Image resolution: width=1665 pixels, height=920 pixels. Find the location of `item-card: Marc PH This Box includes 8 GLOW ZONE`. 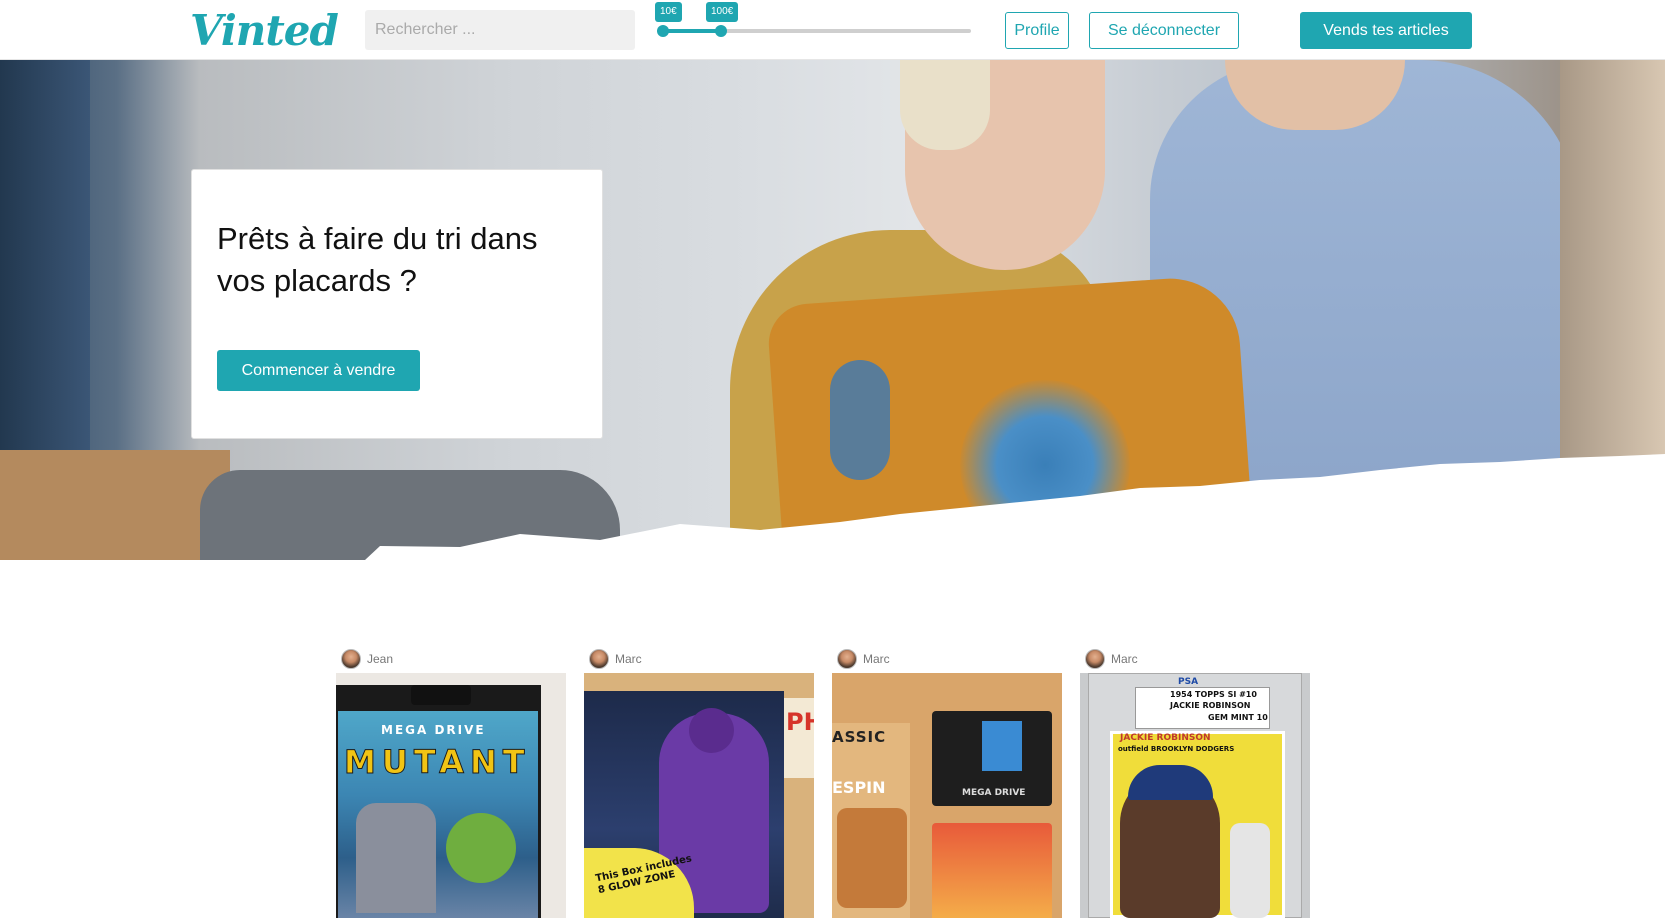

item-card: Marc PH This Box includes 8 GLOW ZONE is located at coordinates (699, 781).